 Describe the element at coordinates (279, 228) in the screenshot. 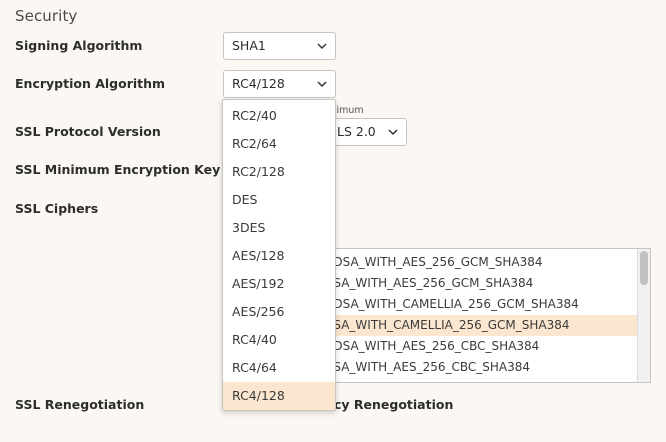

I see `dropdown-option: 3DES` at that location.